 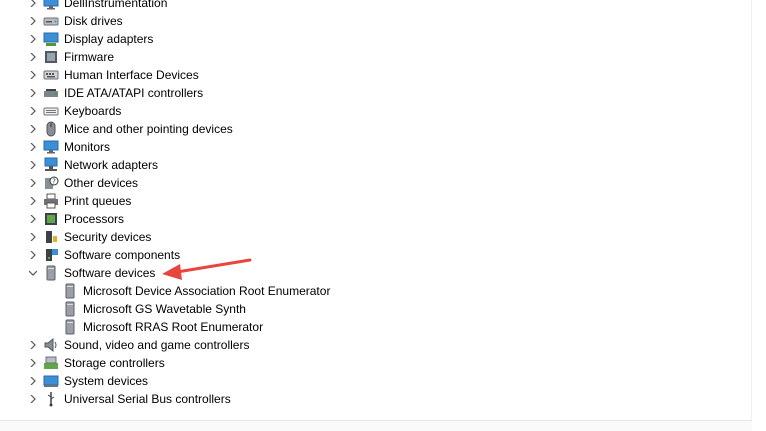 What do you see at coordinates (376, 425) in the screenshot?
I see `horizontal-scrollbar` at bounding box center [376, 425].